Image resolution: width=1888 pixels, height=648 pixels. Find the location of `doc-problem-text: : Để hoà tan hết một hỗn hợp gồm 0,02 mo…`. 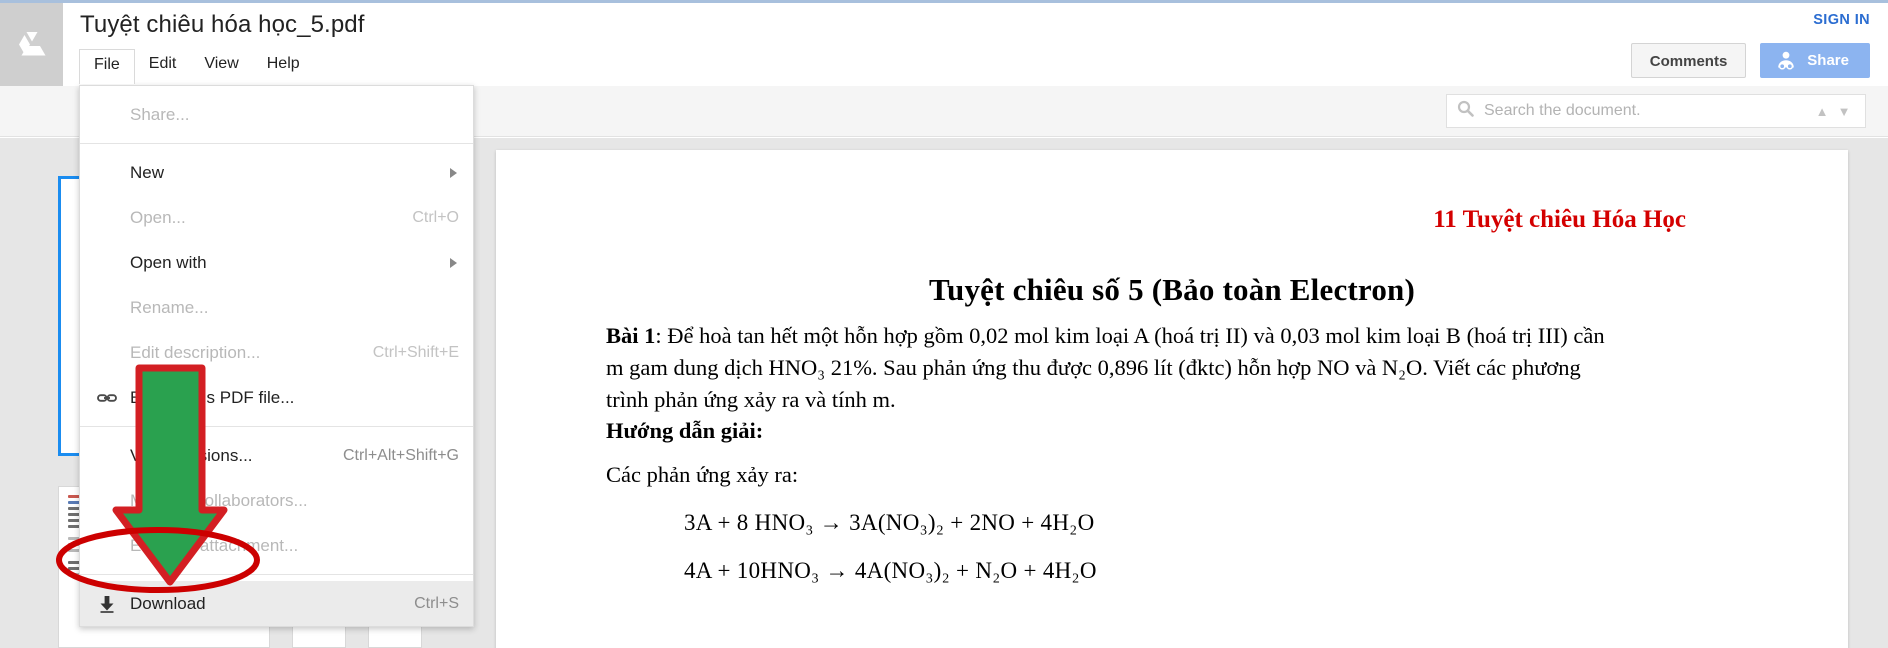

doc-problem-text: : Để hoà tan hết một hỗn hợp gồm 0,02 mo… is located at coordinates (1105, 367).